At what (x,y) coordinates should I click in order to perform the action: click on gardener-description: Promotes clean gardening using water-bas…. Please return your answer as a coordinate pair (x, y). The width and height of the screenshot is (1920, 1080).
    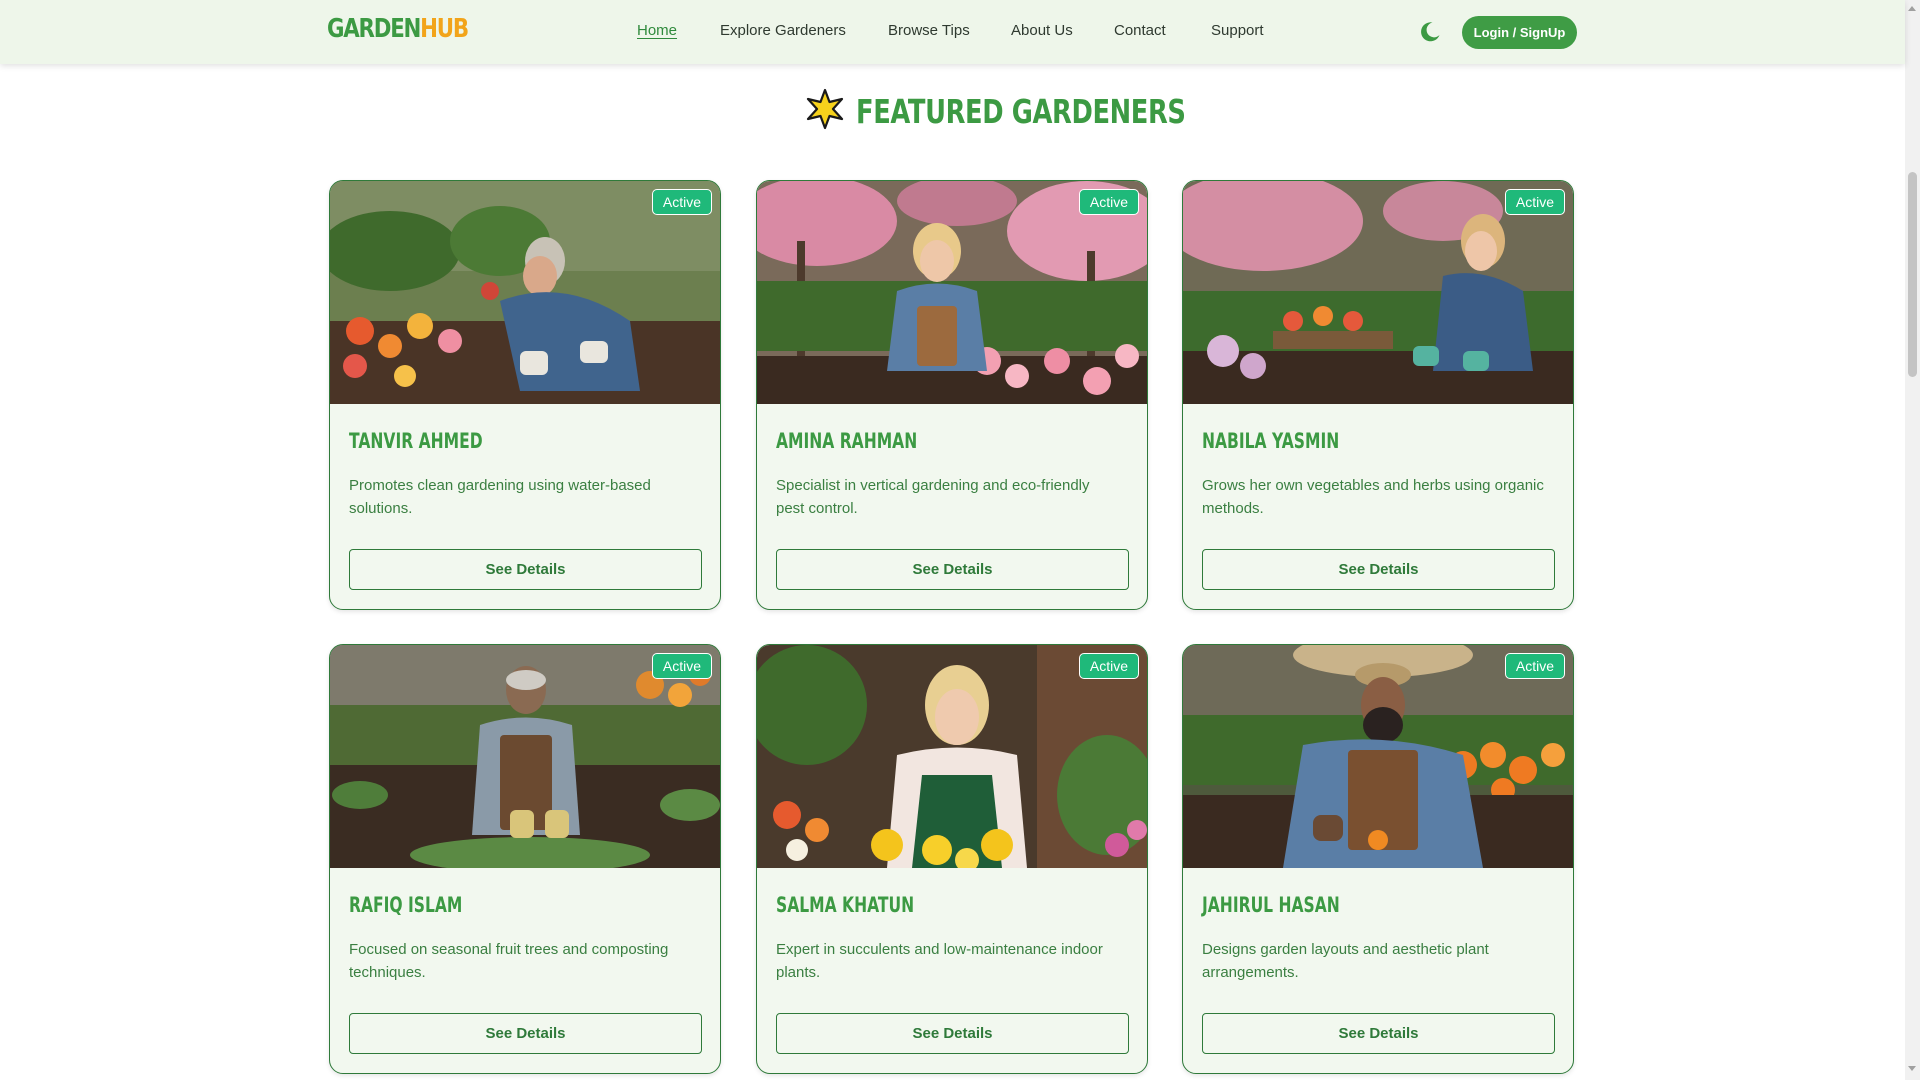
    Looking at the image, I should click on (500, 497).